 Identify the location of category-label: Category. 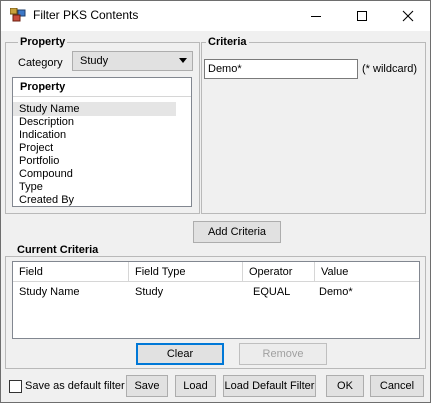
(40, 63).